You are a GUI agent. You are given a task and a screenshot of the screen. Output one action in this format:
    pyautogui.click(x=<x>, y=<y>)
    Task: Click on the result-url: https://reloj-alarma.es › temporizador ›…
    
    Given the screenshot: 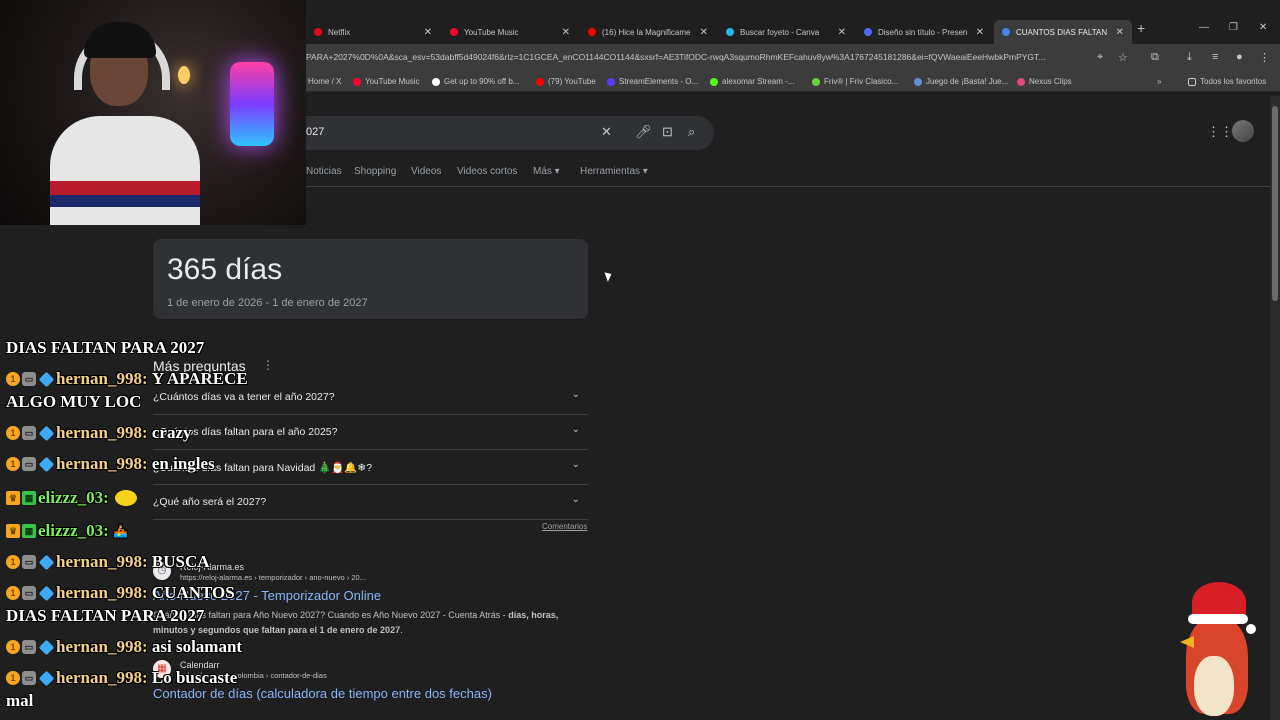 What is the action you would take?
    pyautogui.click(x=273, y=577)
    